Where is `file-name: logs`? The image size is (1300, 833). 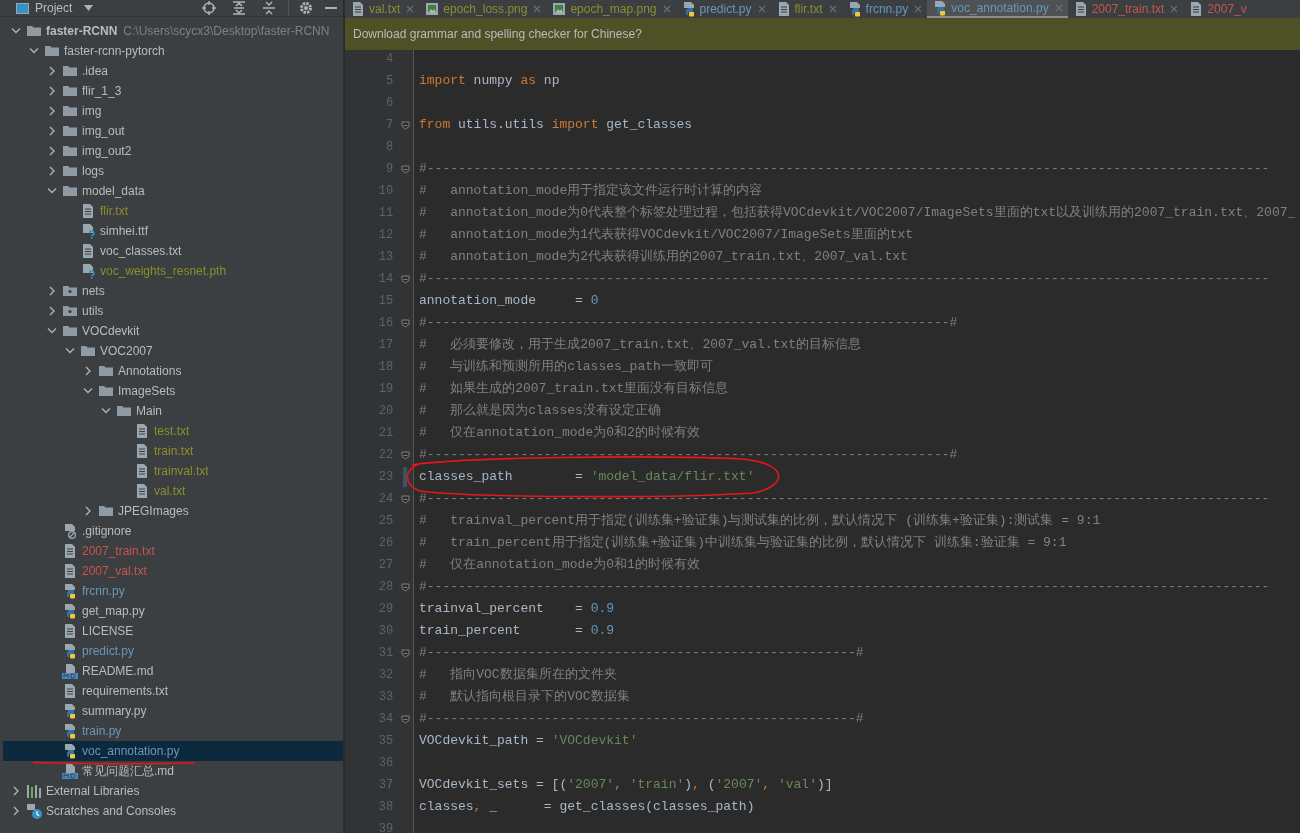 file-name: logs is located at coordinates (93, 171).